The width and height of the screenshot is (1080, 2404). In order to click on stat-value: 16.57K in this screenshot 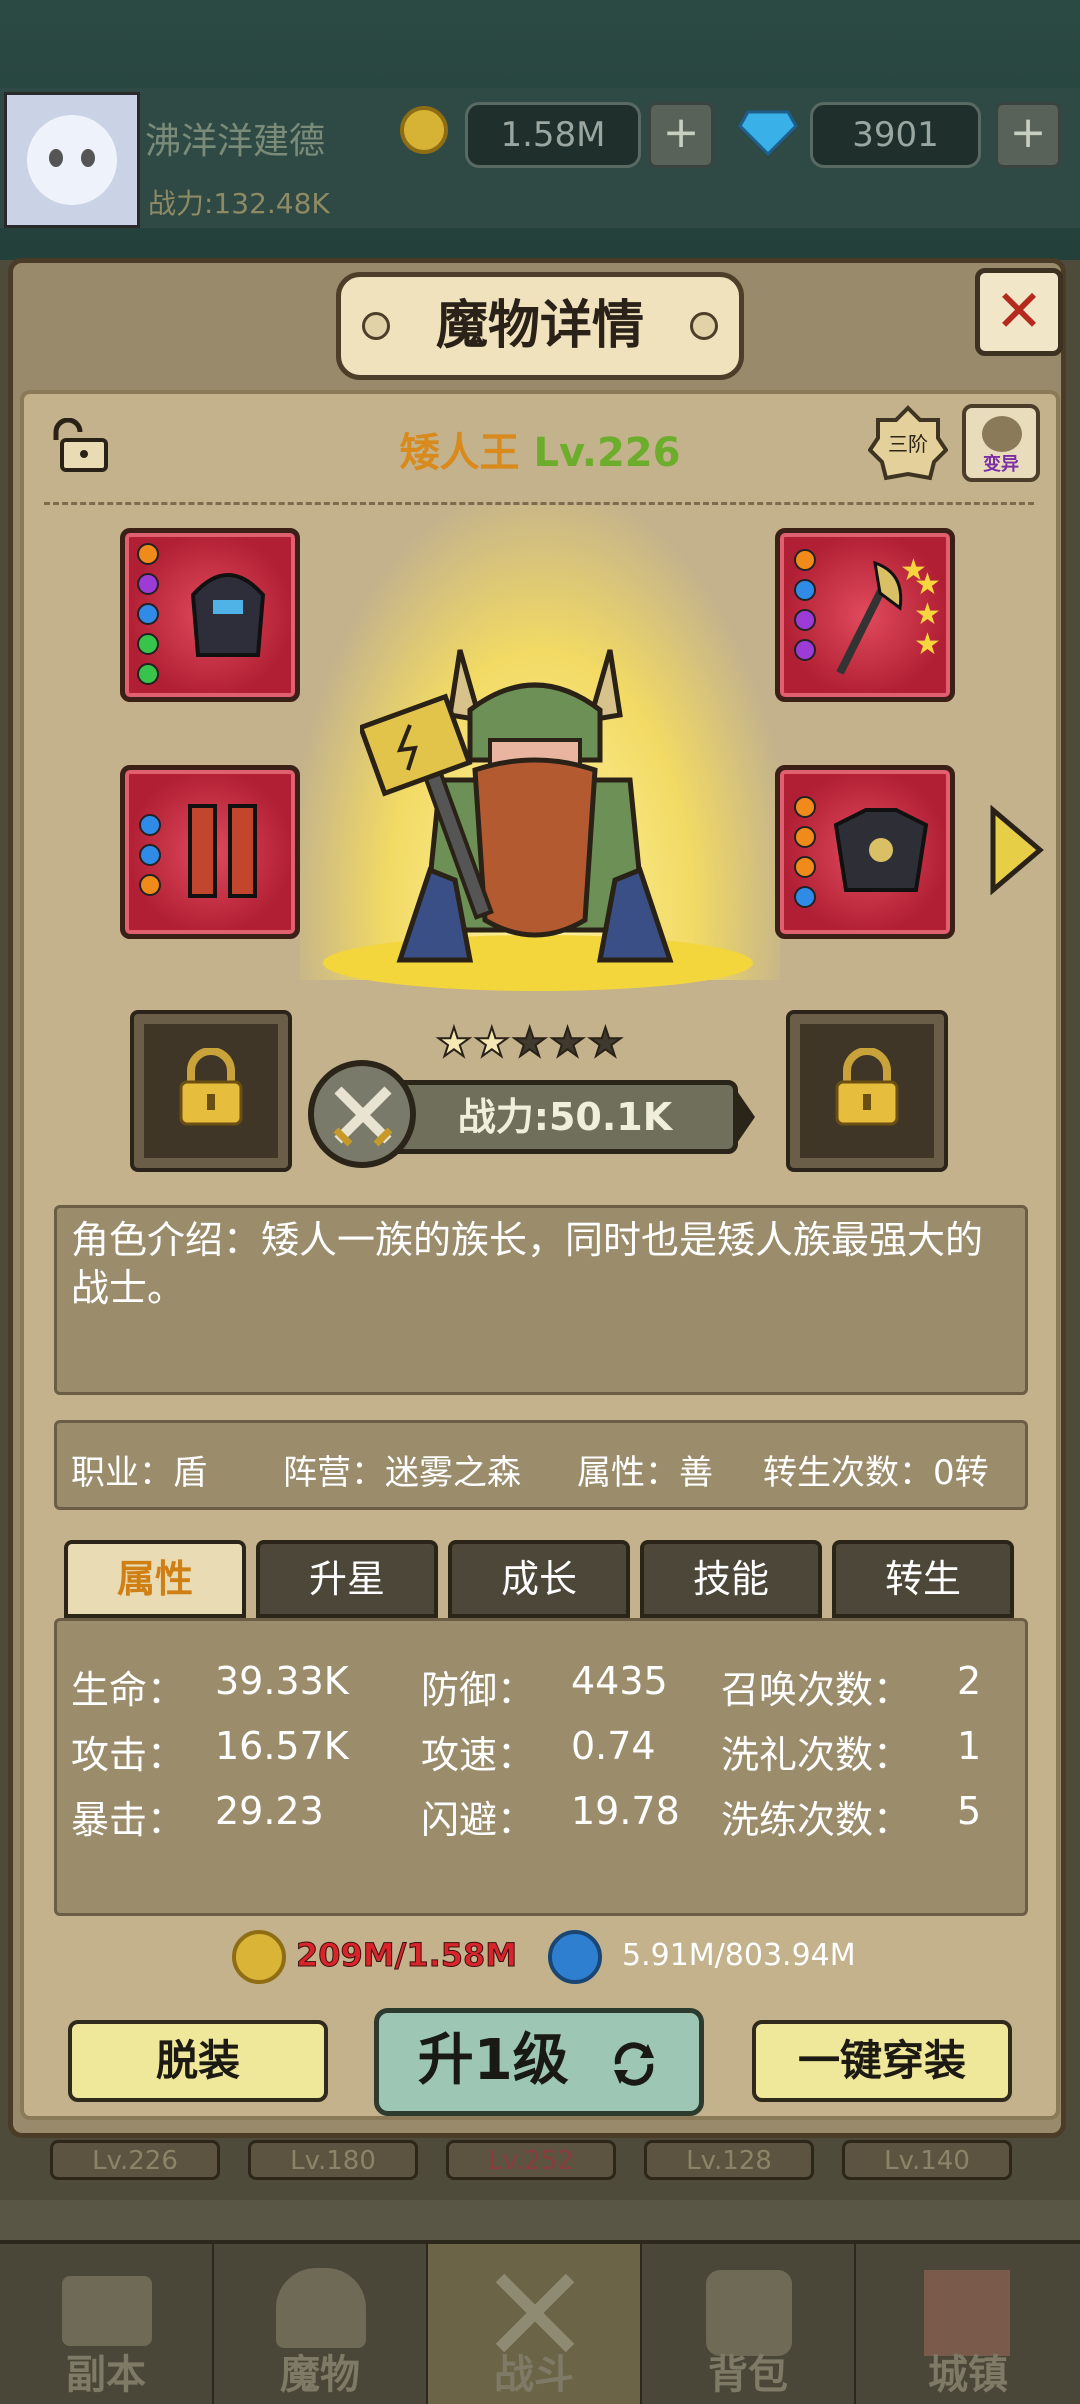, I will do `click(282, 1746)`.